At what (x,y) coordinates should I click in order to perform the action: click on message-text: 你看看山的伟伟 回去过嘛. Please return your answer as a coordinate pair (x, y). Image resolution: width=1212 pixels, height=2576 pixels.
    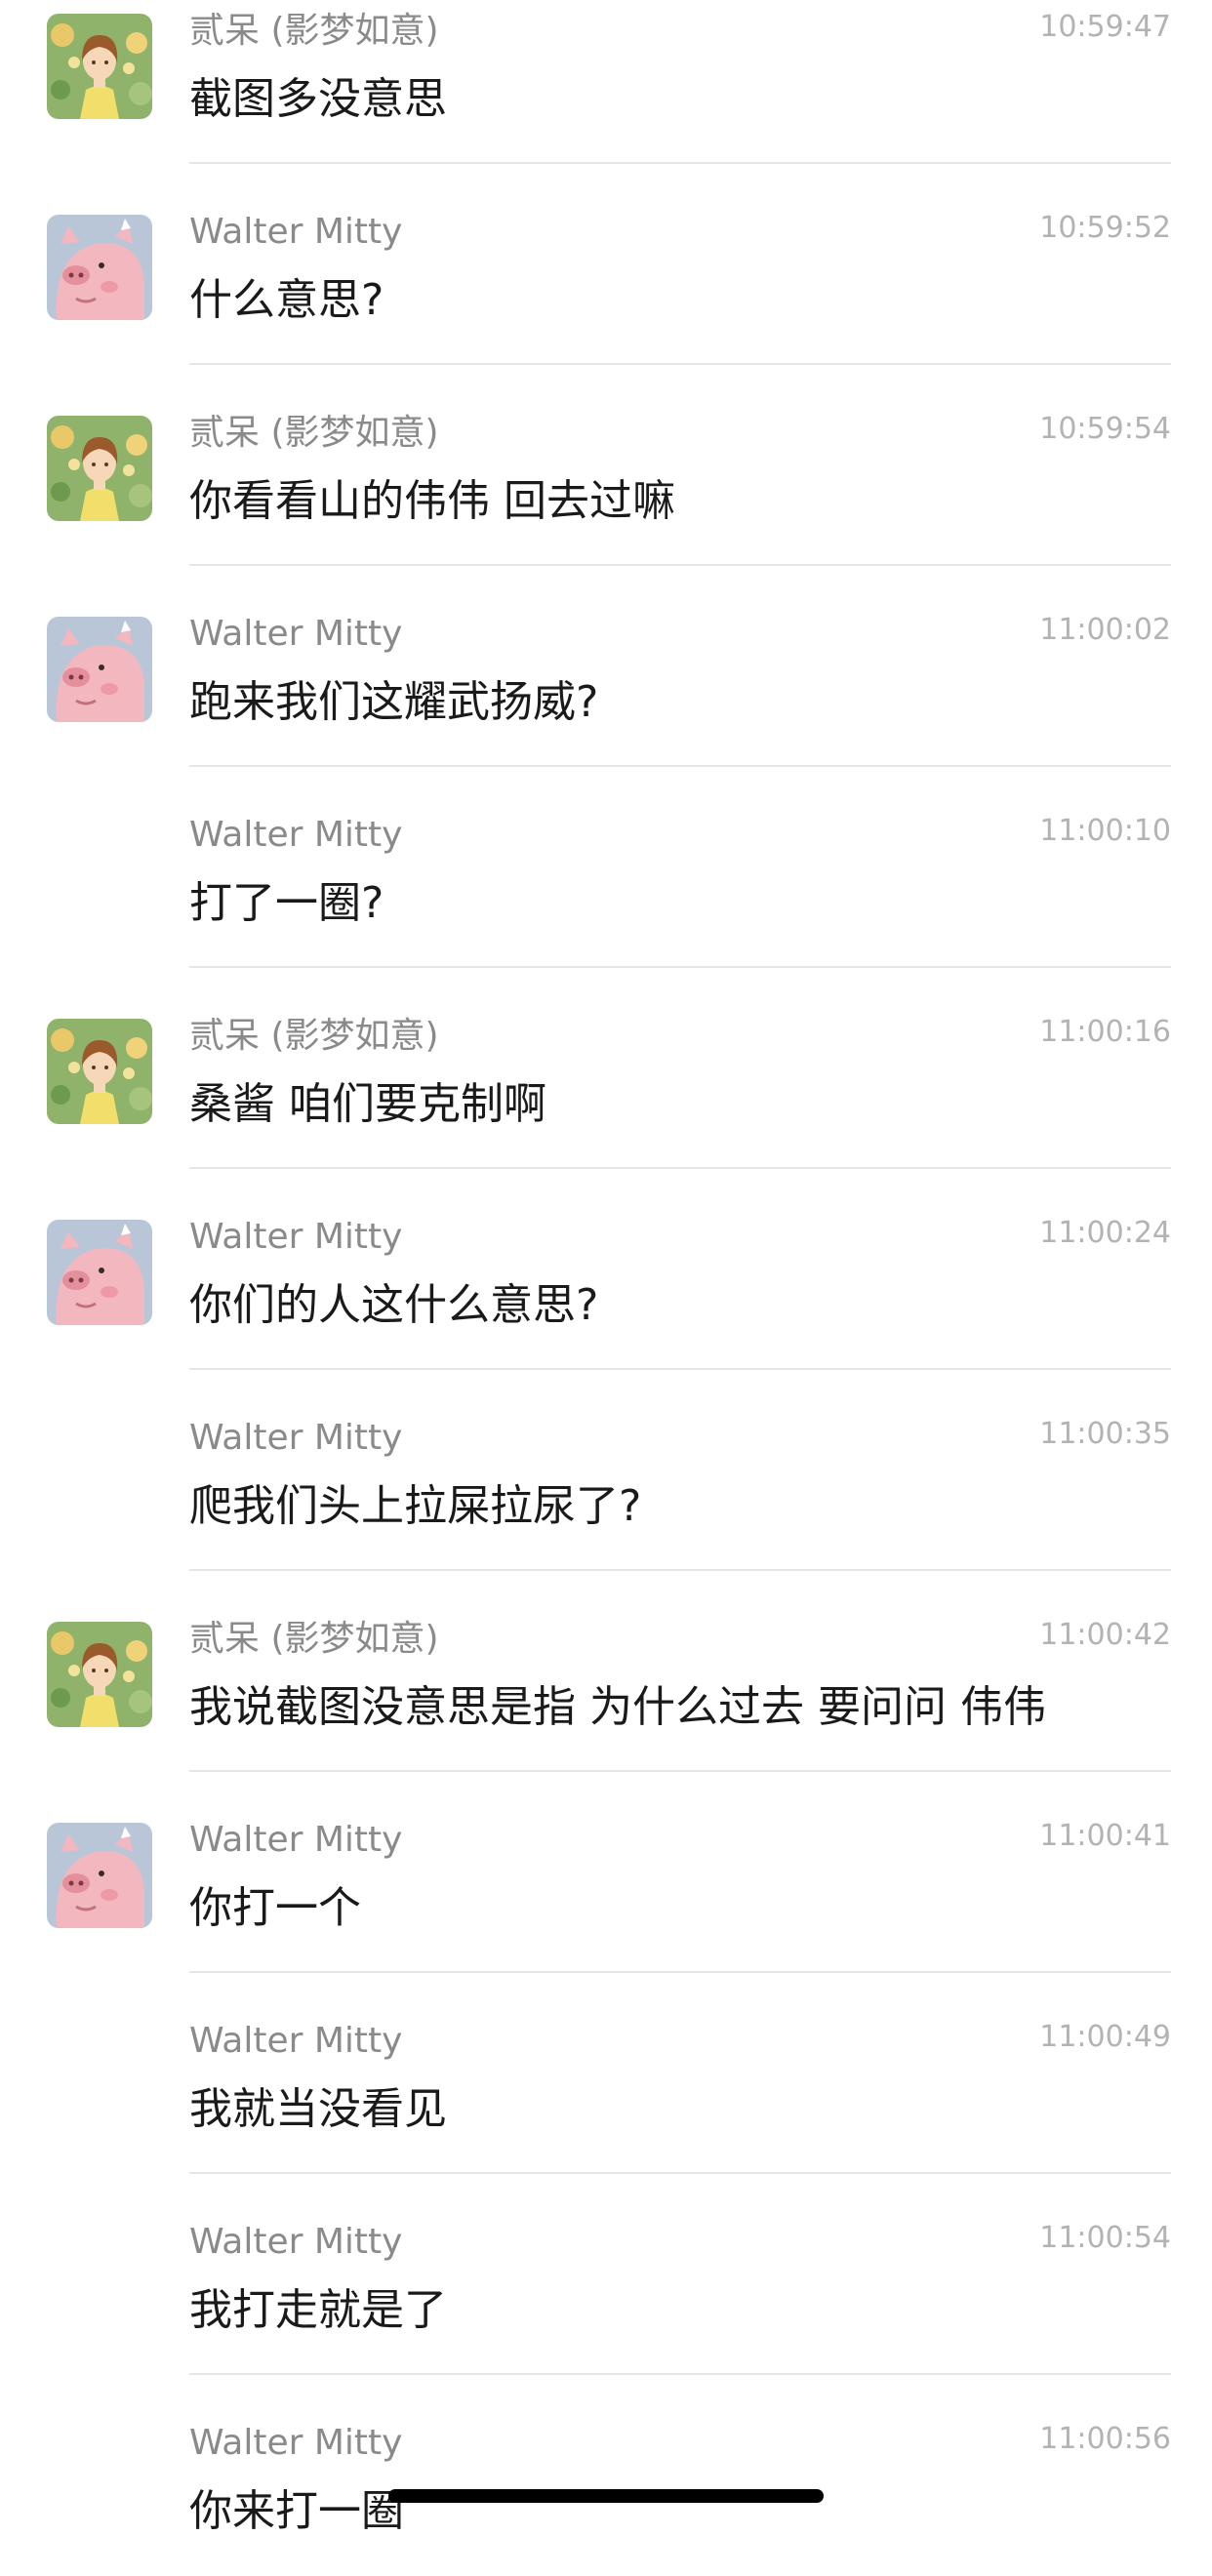
    Looking at the image, I should click on (432, 501).